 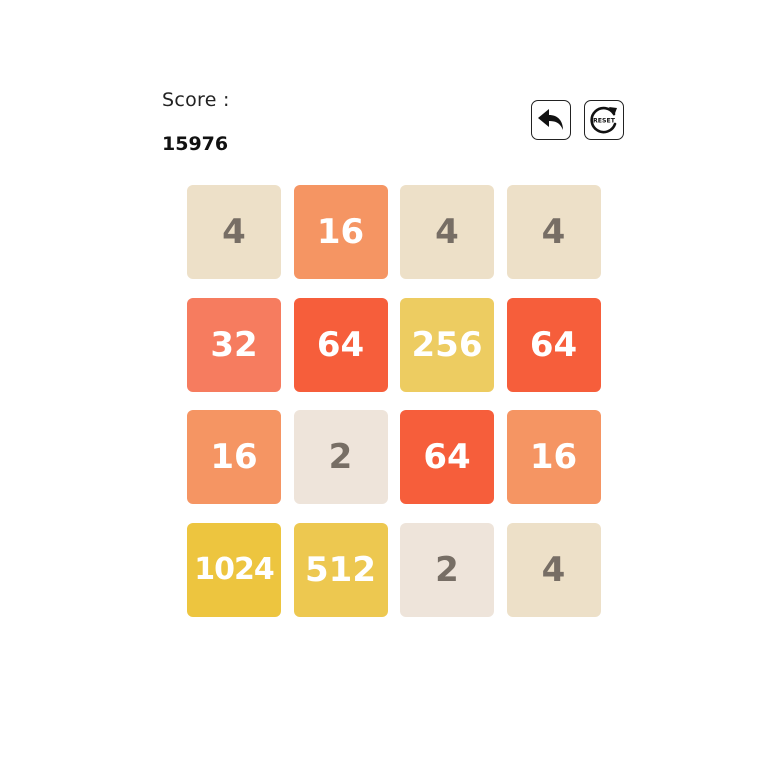 What do you see at coordinates (234, 569) in the screenshot?
I see `tile-r4-c1: 1024` at bounding box center [234, 569].